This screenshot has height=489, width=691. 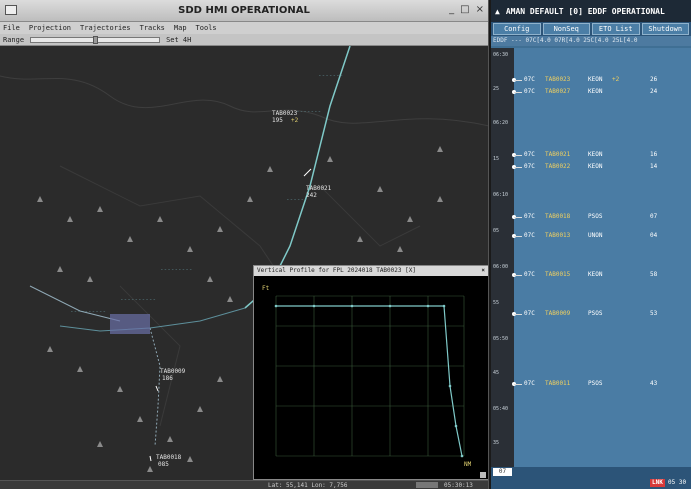 I want to click on arrival-callsign: TAB0023, so click(x=557, y=79).